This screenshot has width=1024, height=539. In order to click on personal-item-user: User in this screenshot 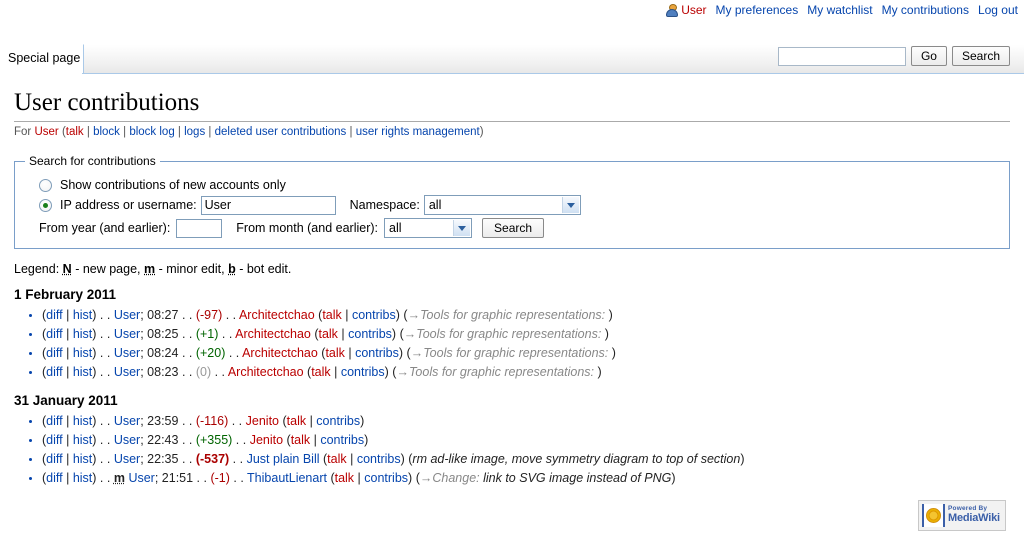, I will do `click(686, 10)`.